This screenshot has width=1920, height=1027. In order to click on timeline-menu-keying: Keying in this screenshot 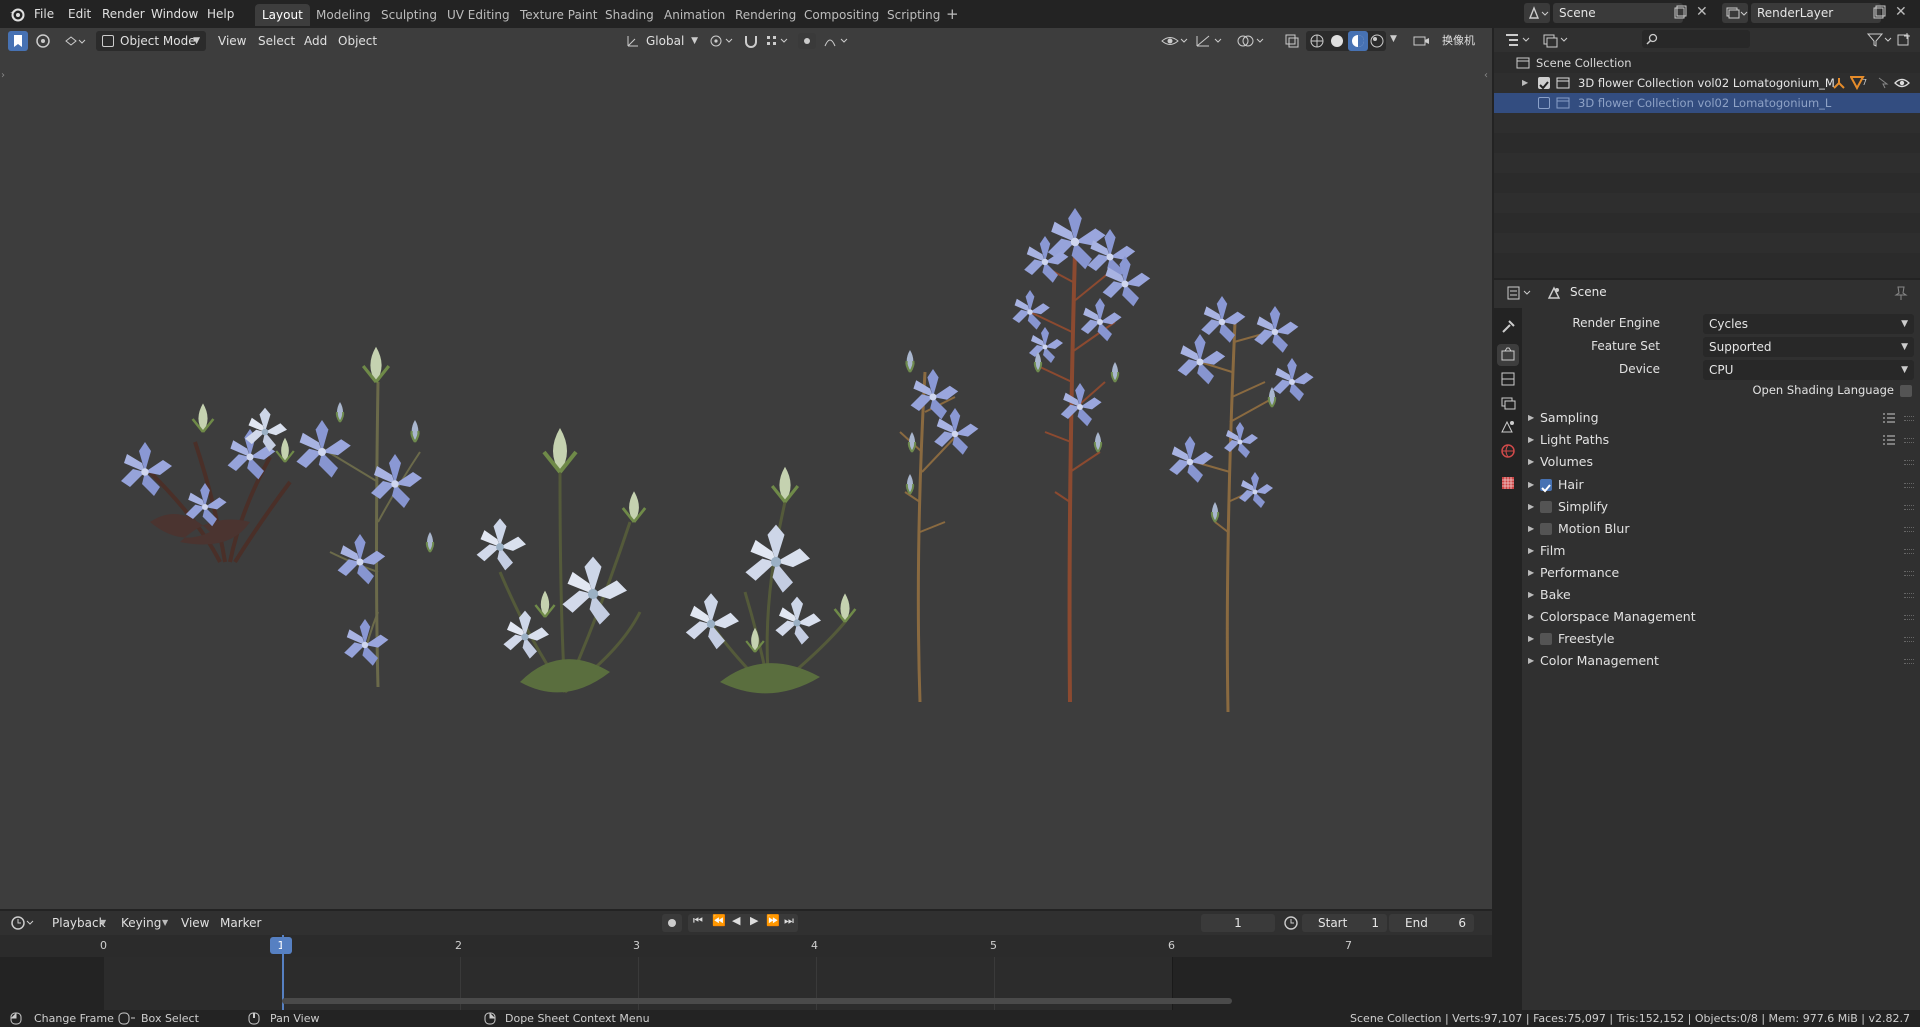, I will do `click(141, 923)`.